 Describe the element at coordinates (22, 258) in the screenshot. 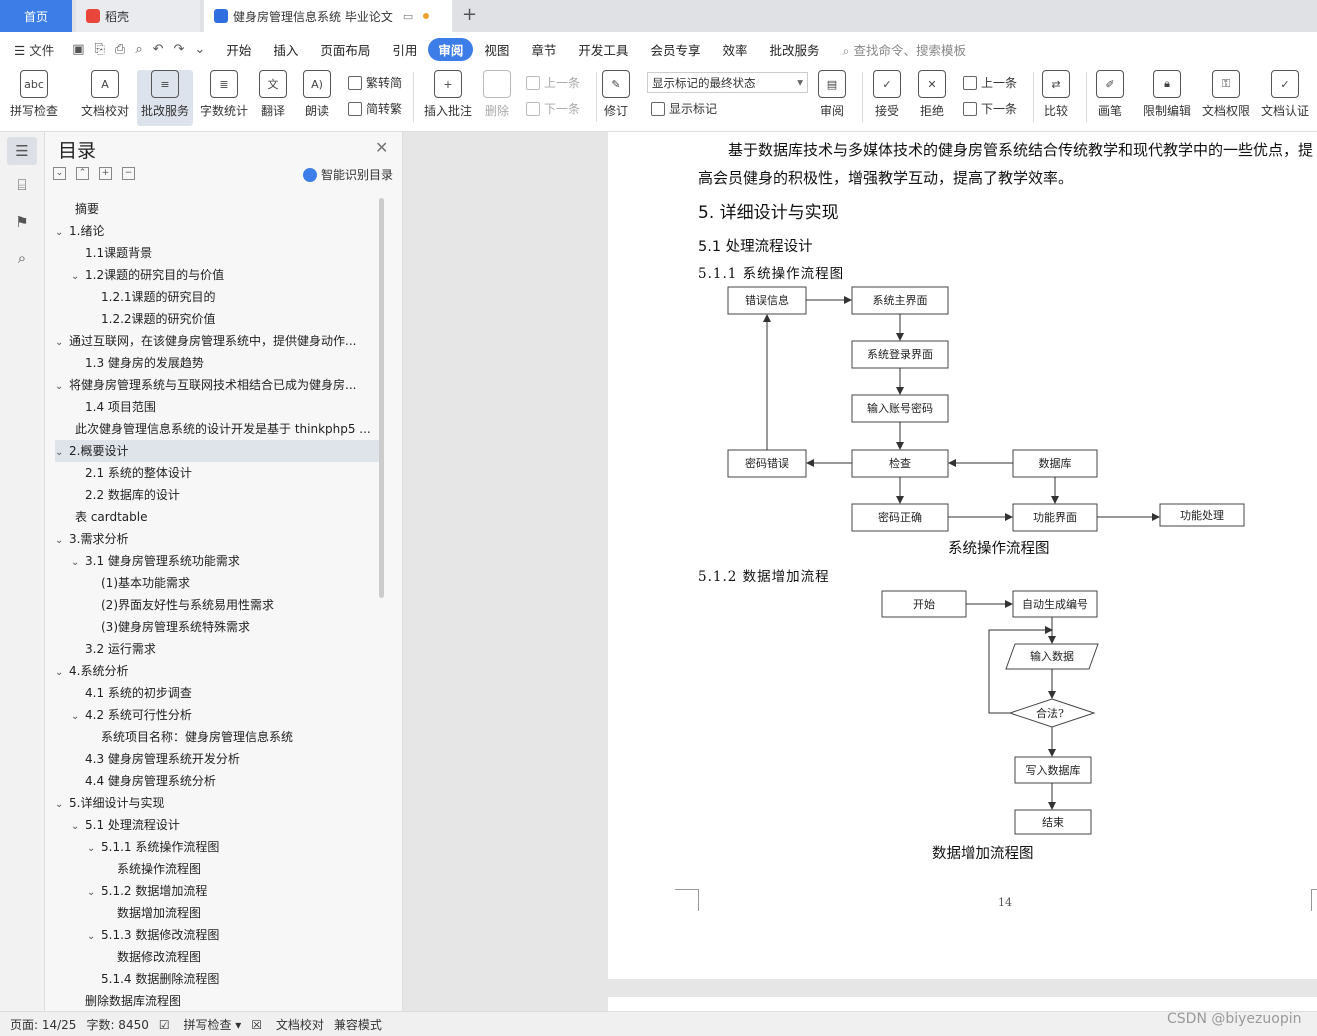

I see `find-icon: ⌕` at that location.